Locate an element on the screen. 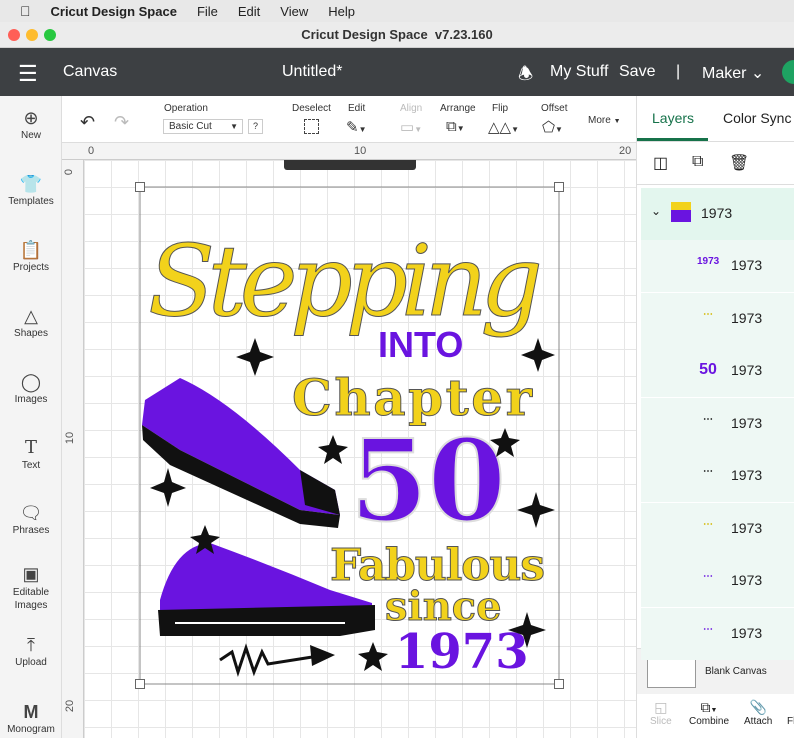 This screenshot has width=794, height=738. flip-label: Flip is located at coordinates (500, 108).